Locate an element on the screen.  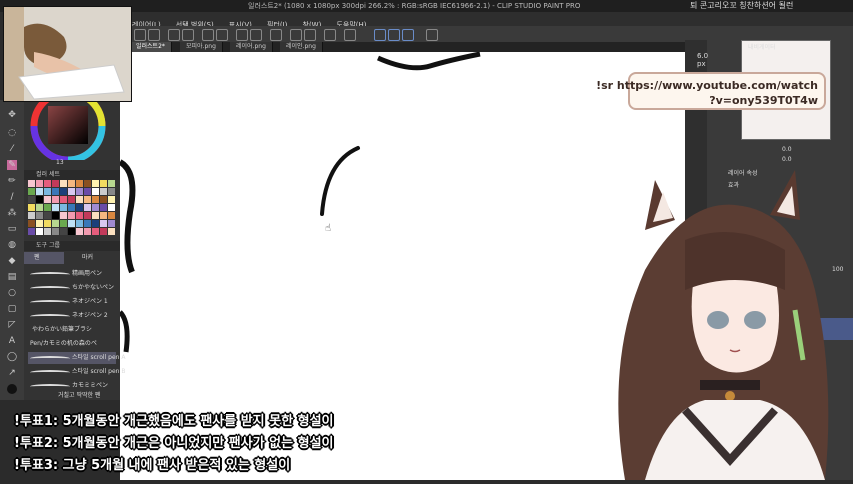
deselect-icon is located at coordinates (256, 35).